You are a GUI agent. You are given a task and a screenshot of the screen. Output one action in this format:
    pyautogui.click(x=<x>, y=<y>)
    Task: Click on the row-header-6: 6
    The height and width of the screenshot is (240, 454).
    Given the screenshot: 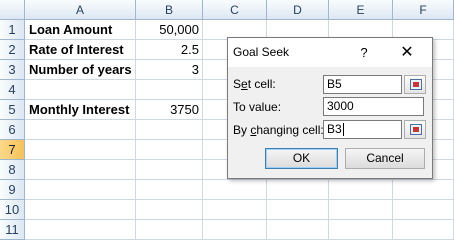 What is the action you would take?
    pyautogui.click(x=12, y=130)
    